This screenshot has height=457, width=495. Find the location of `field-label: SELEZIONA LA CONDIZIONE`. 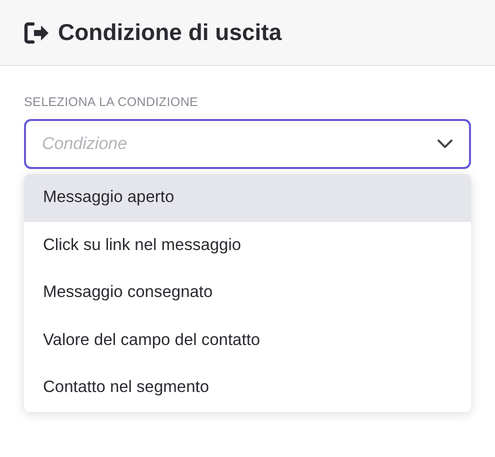

field-label: SELEZIONA LA CONDIZIONE is located at coordinates (112, 102).